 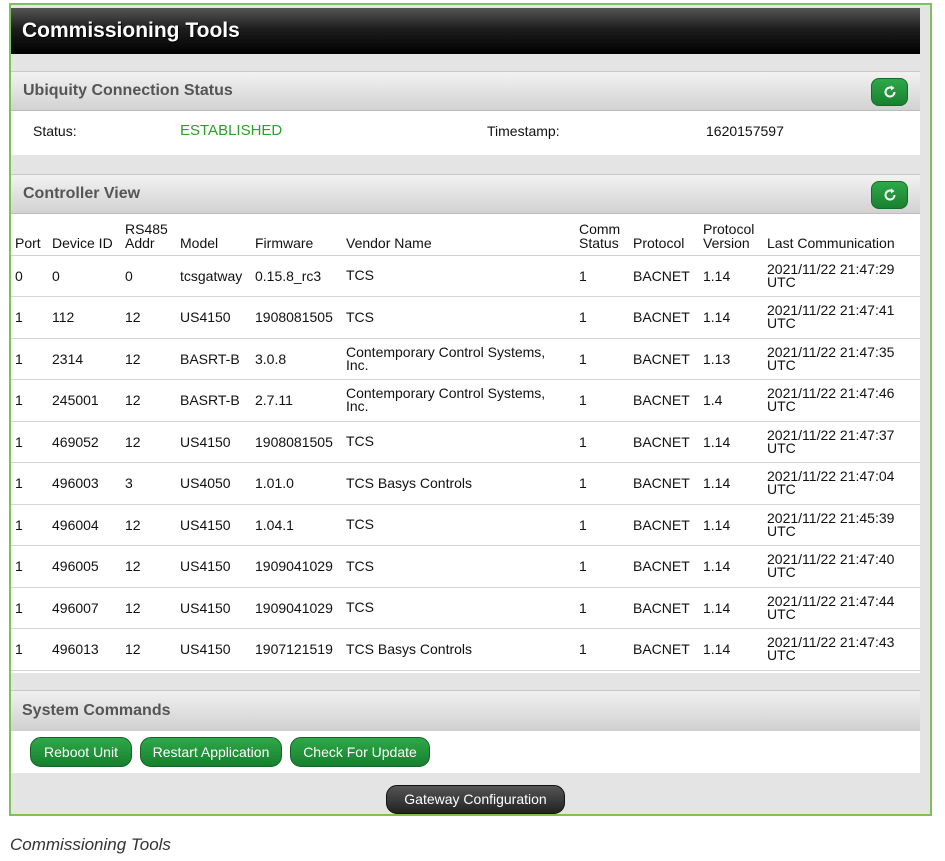 What do you see at coordinates (84, 317) in the screenshot?
I see `cell-device-id: 112` at bounding box center [84, 317].